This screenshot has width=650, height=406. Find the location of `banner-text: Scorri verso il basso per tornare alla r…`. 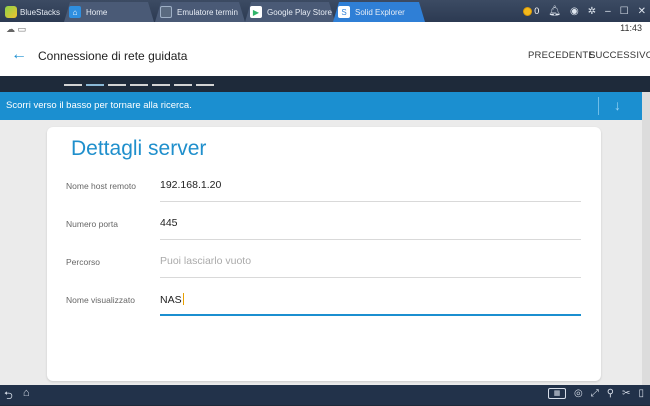

banner-text: Scorri verso il basso per tornare alla r… is located at coordinates (99, 105).